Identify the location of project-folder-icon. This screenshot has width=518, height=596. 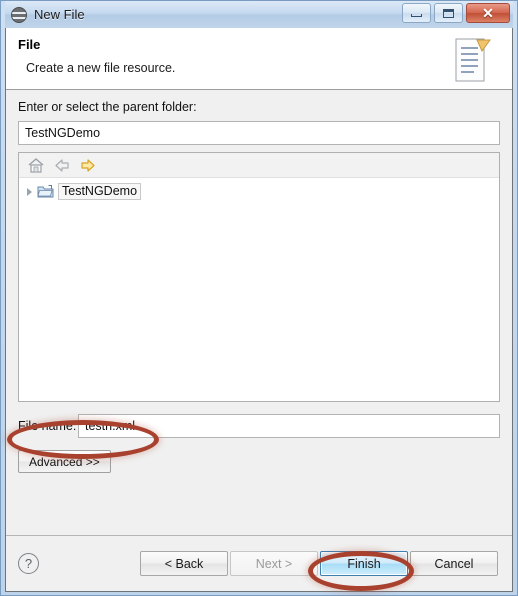
(45, 191).